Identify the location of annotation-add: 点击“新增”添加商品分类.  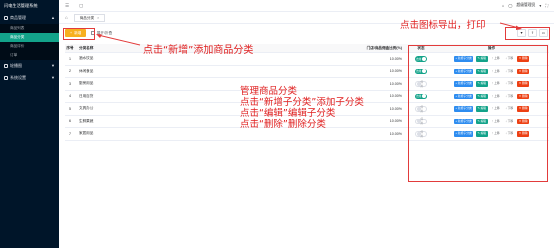
(198, 50).